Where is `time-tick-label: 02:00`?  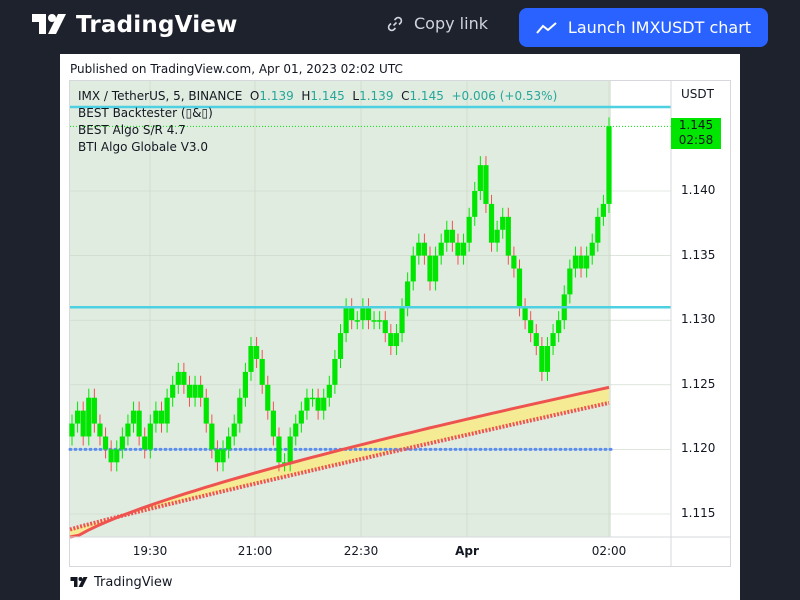 time-tick-label: 02:00 is located at coordinates (609, 551).